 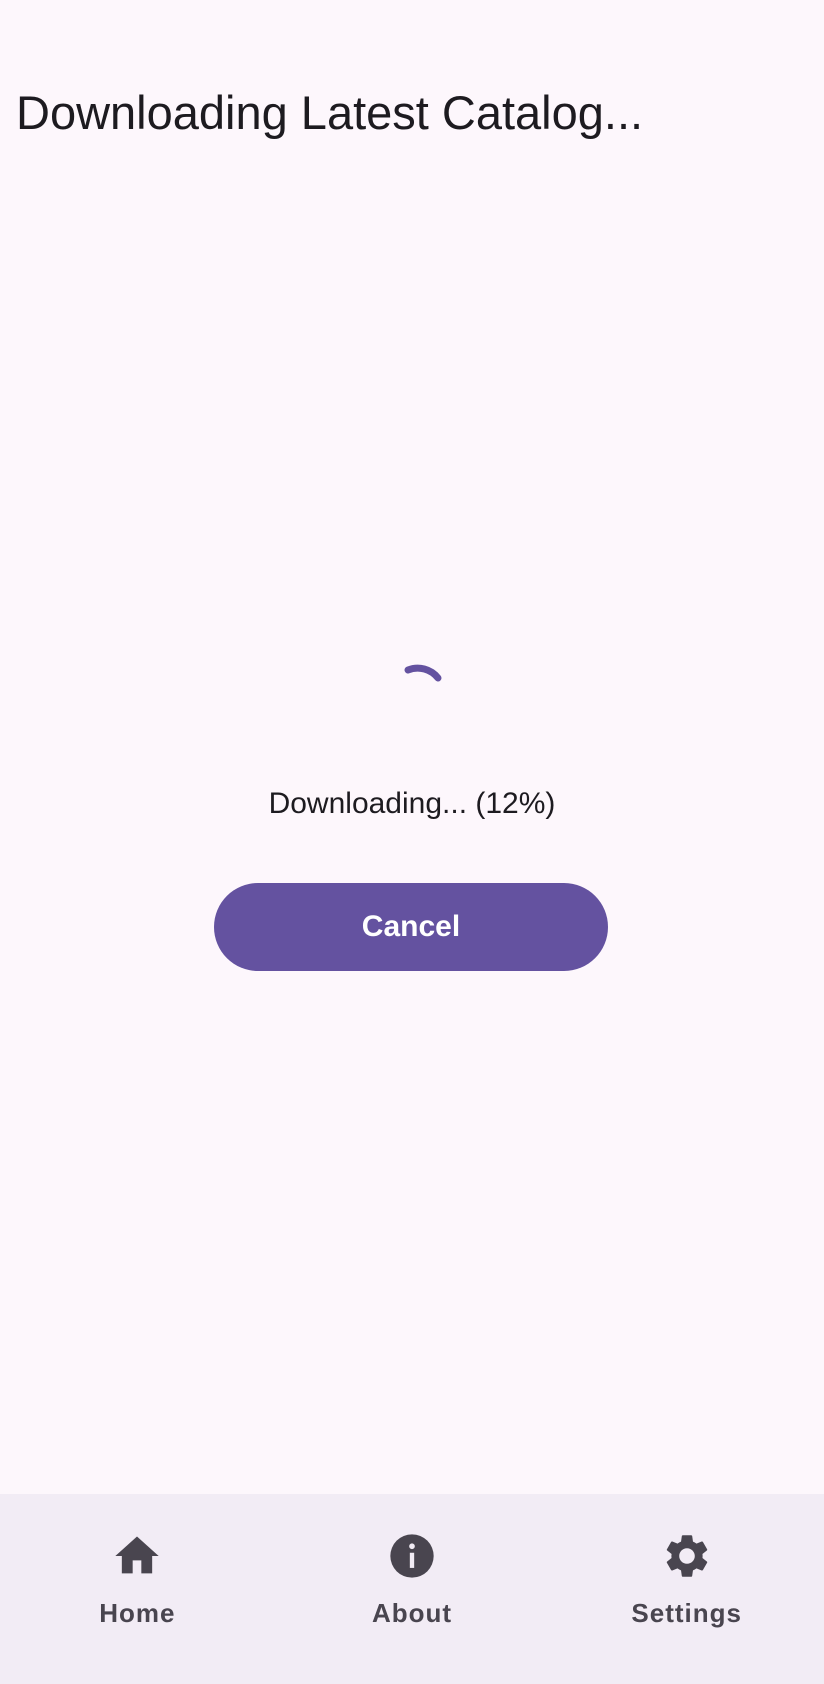 I want to click on bottom-navigation-bar: Home About Settings, so click(x=412, y=1589).